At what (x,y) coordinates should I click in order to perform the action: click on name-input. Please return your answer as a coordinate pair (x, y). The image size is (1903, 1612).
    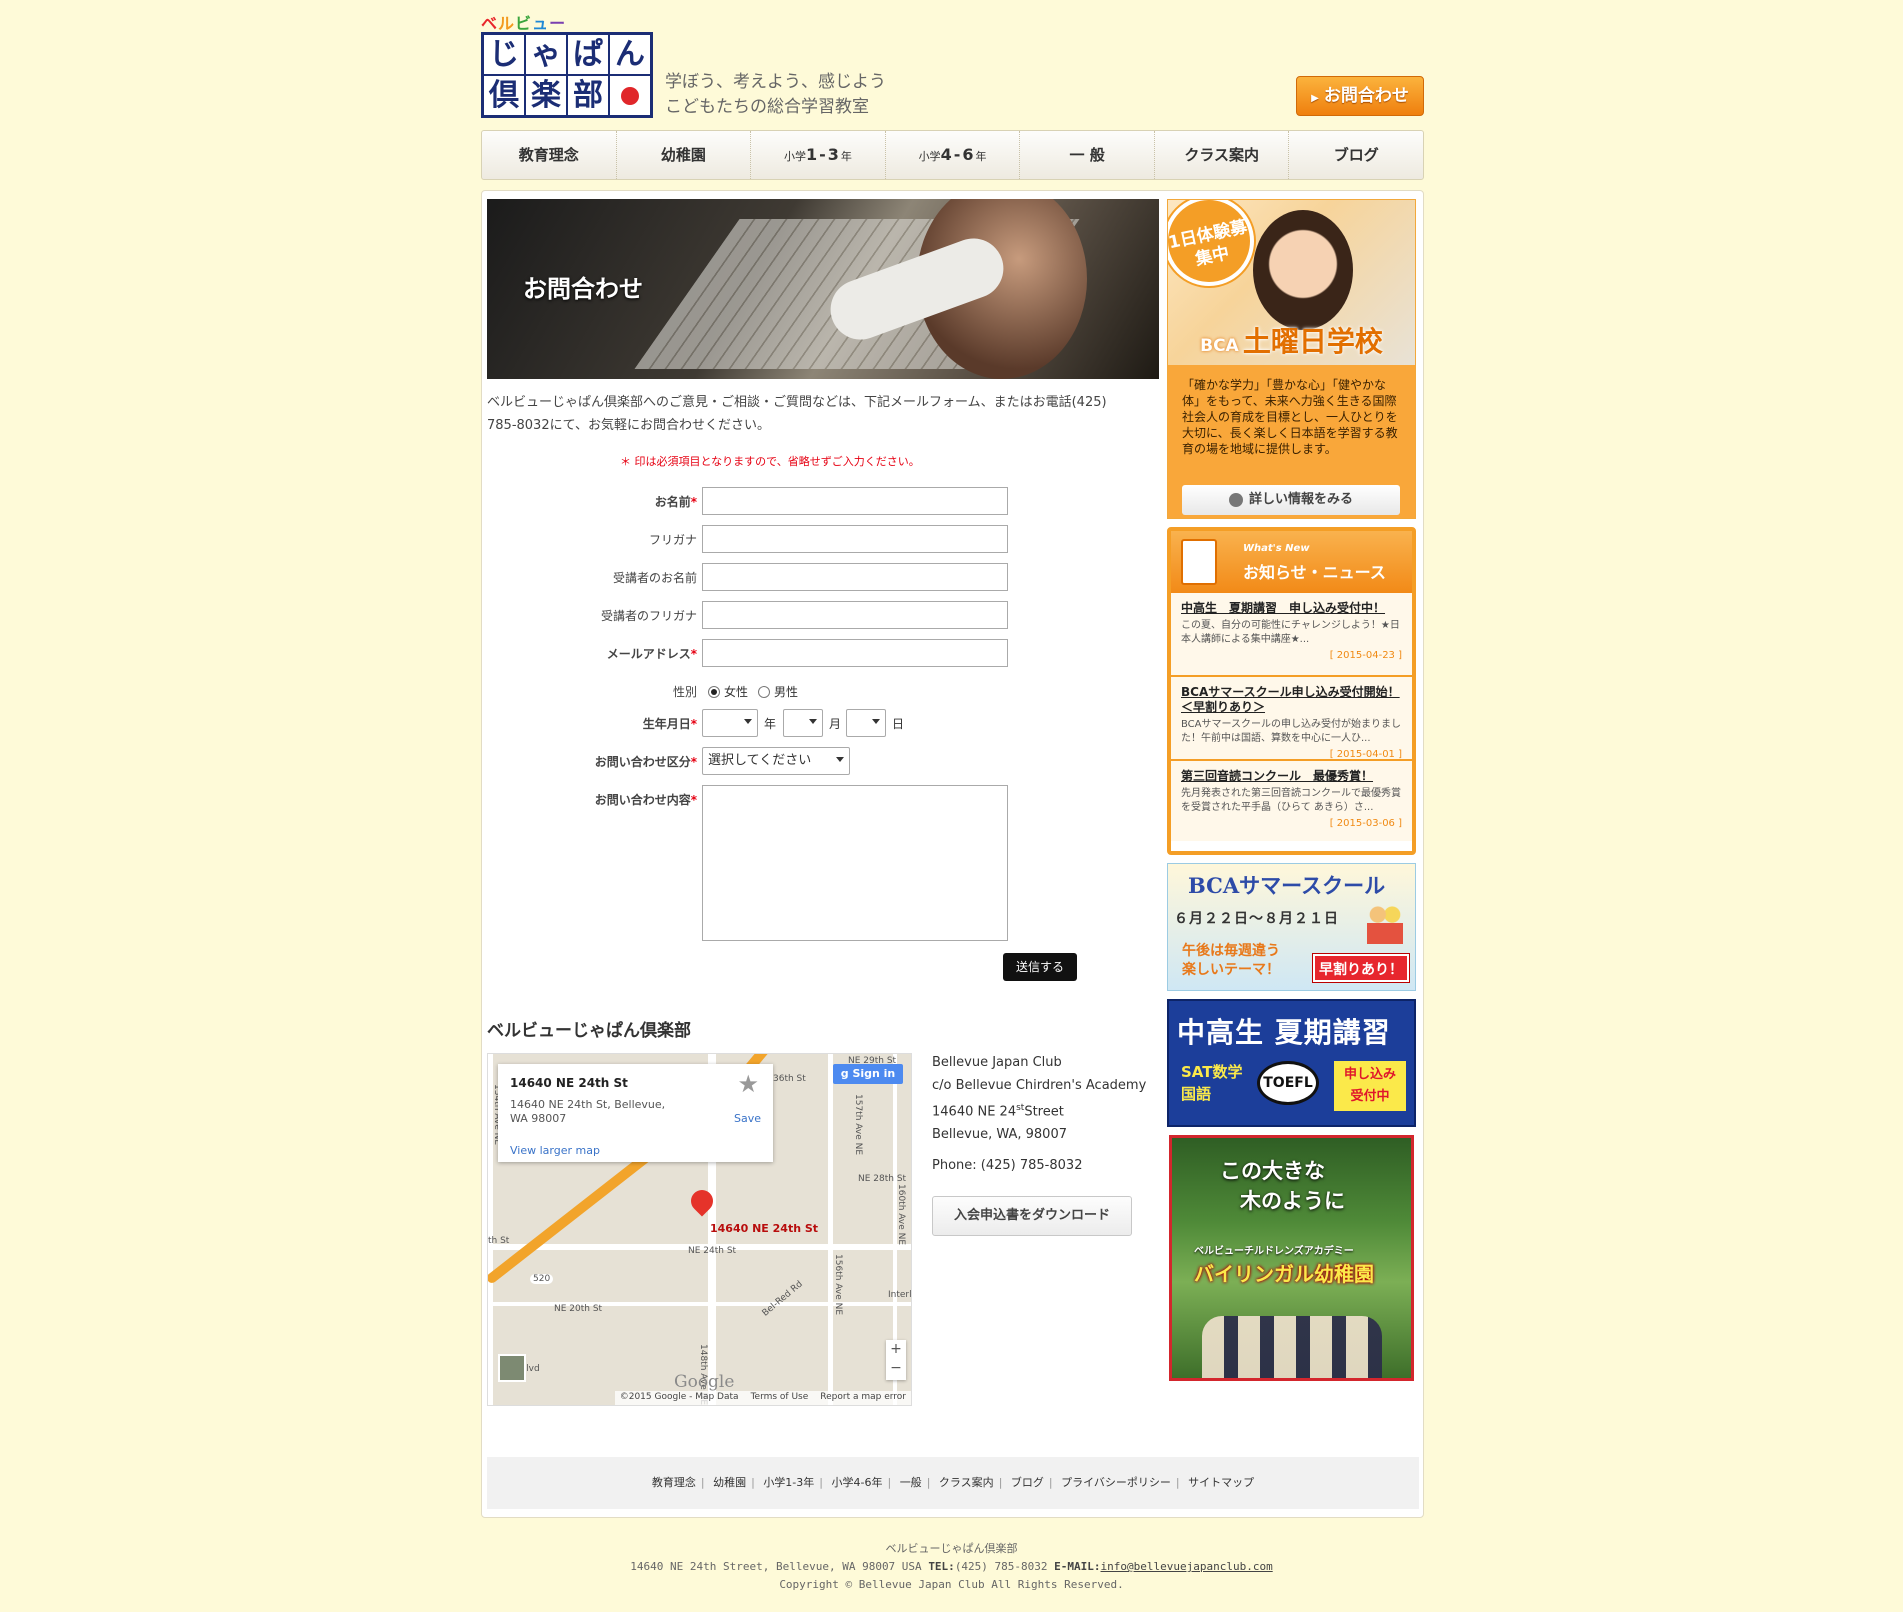
    Looking at the image, I should click on (855, 501).